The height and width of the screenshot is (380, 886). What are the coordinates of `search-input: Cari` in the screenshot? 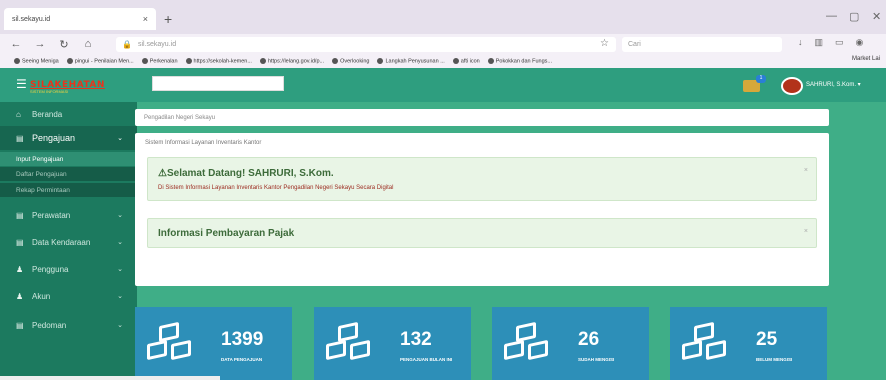 It's located at (702, 44).